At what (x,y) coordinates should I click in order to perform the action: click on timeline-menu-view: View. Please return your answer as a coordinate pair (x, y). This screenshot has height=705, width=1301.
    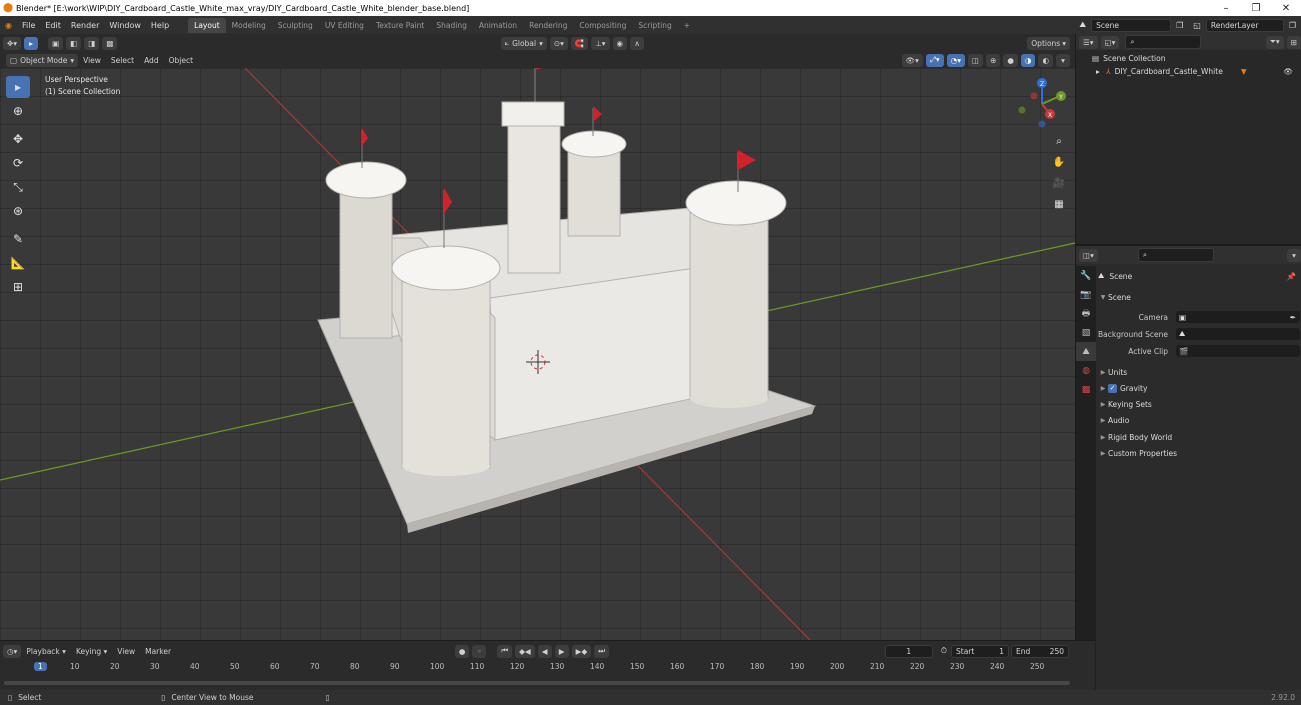
    Looking at the image, I should click on (126, 651).